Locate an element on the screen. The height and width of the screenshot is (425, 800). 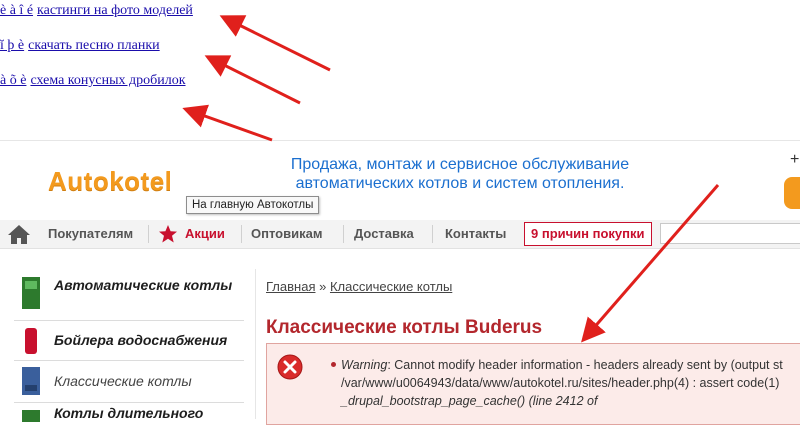
spam-link-prefix: ĭ þ è is located at coordinates (12, 45).